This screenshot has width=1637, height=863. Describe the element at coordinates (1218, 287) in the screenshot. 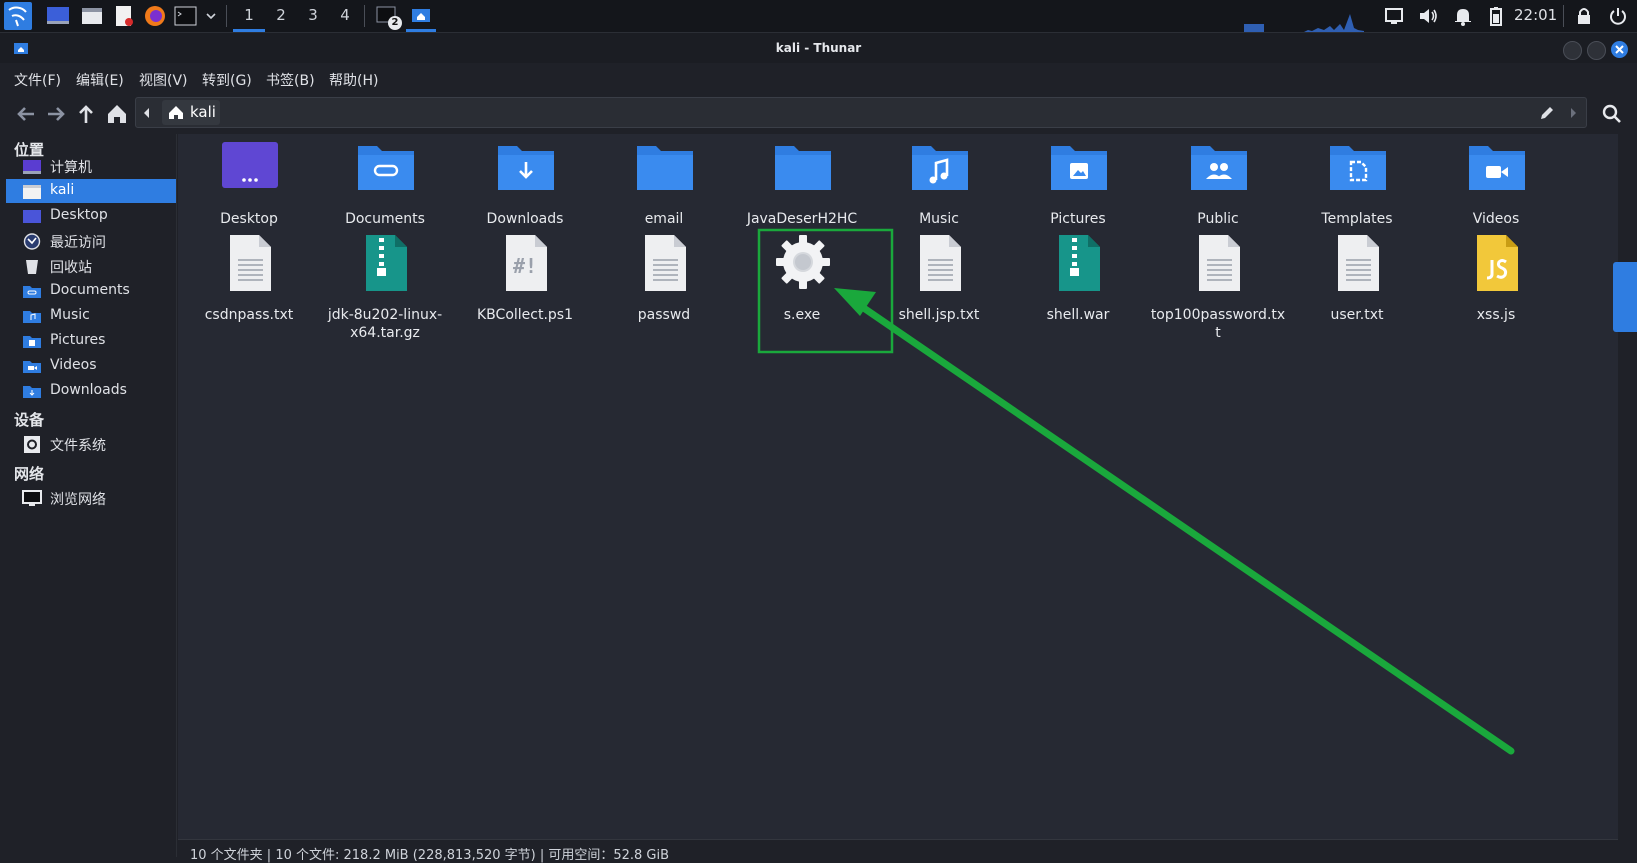

I see `file-item-top100password: top100password.txt` at that location.